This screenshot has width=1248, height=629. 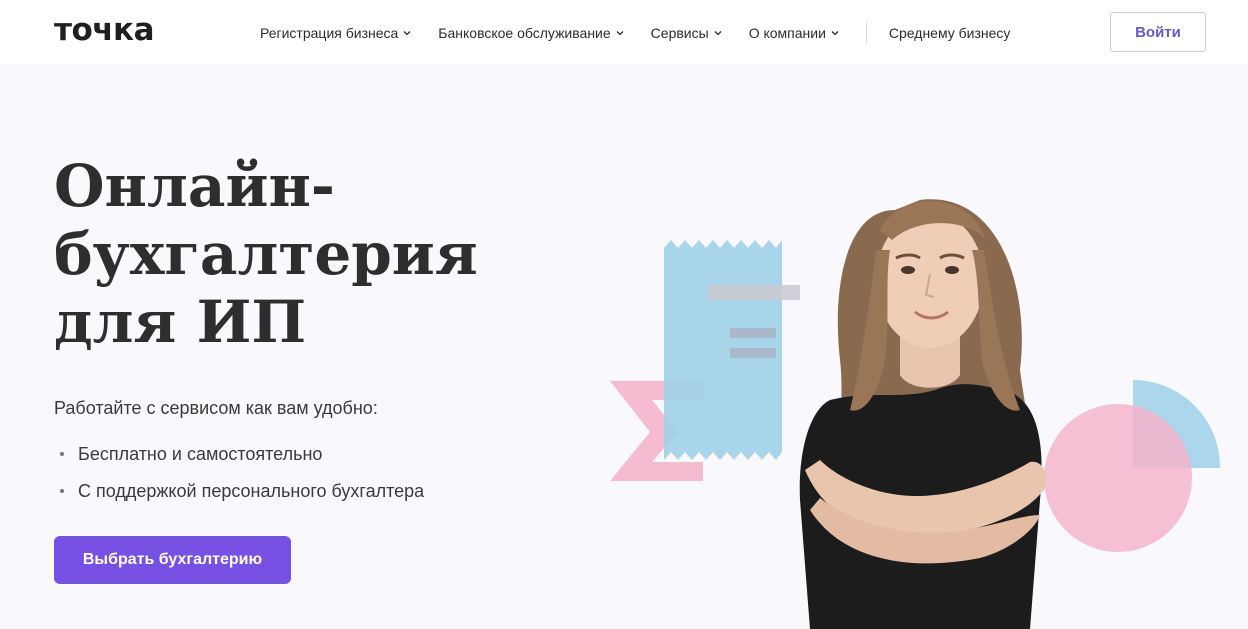 I want to click on list-item: Бесплатно и самостоятельно, so click(x=239, y=460).